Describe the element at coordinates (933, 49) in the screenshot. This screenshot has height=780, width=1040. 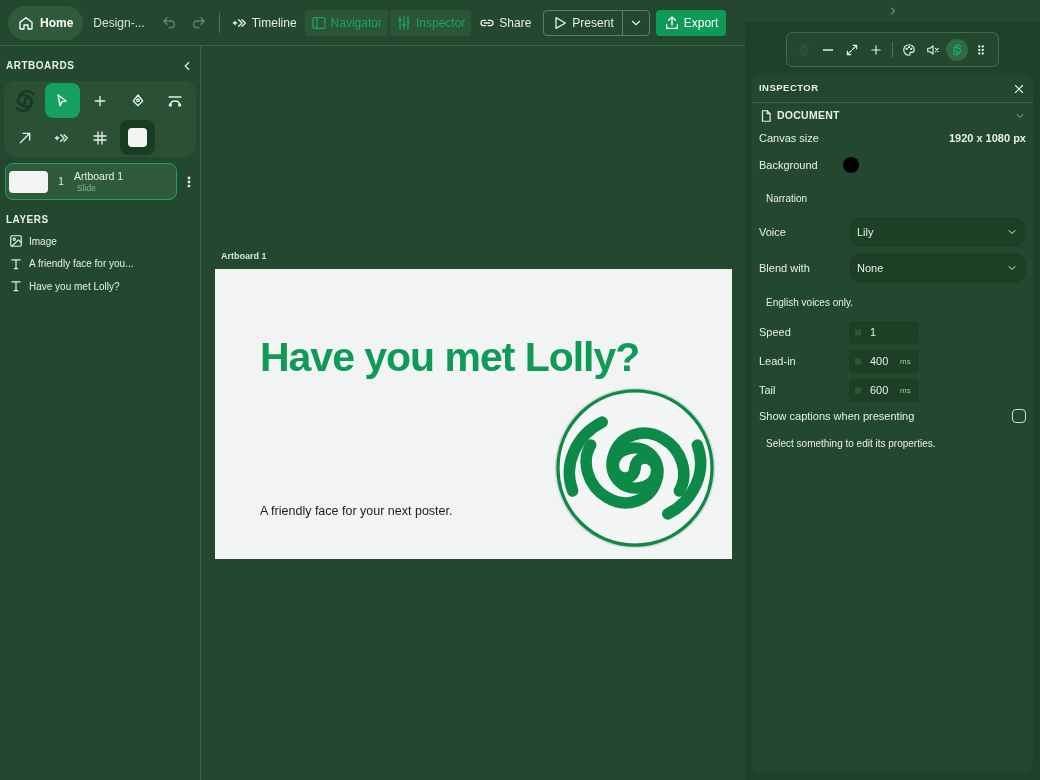
I see `mute-icon` at that location.